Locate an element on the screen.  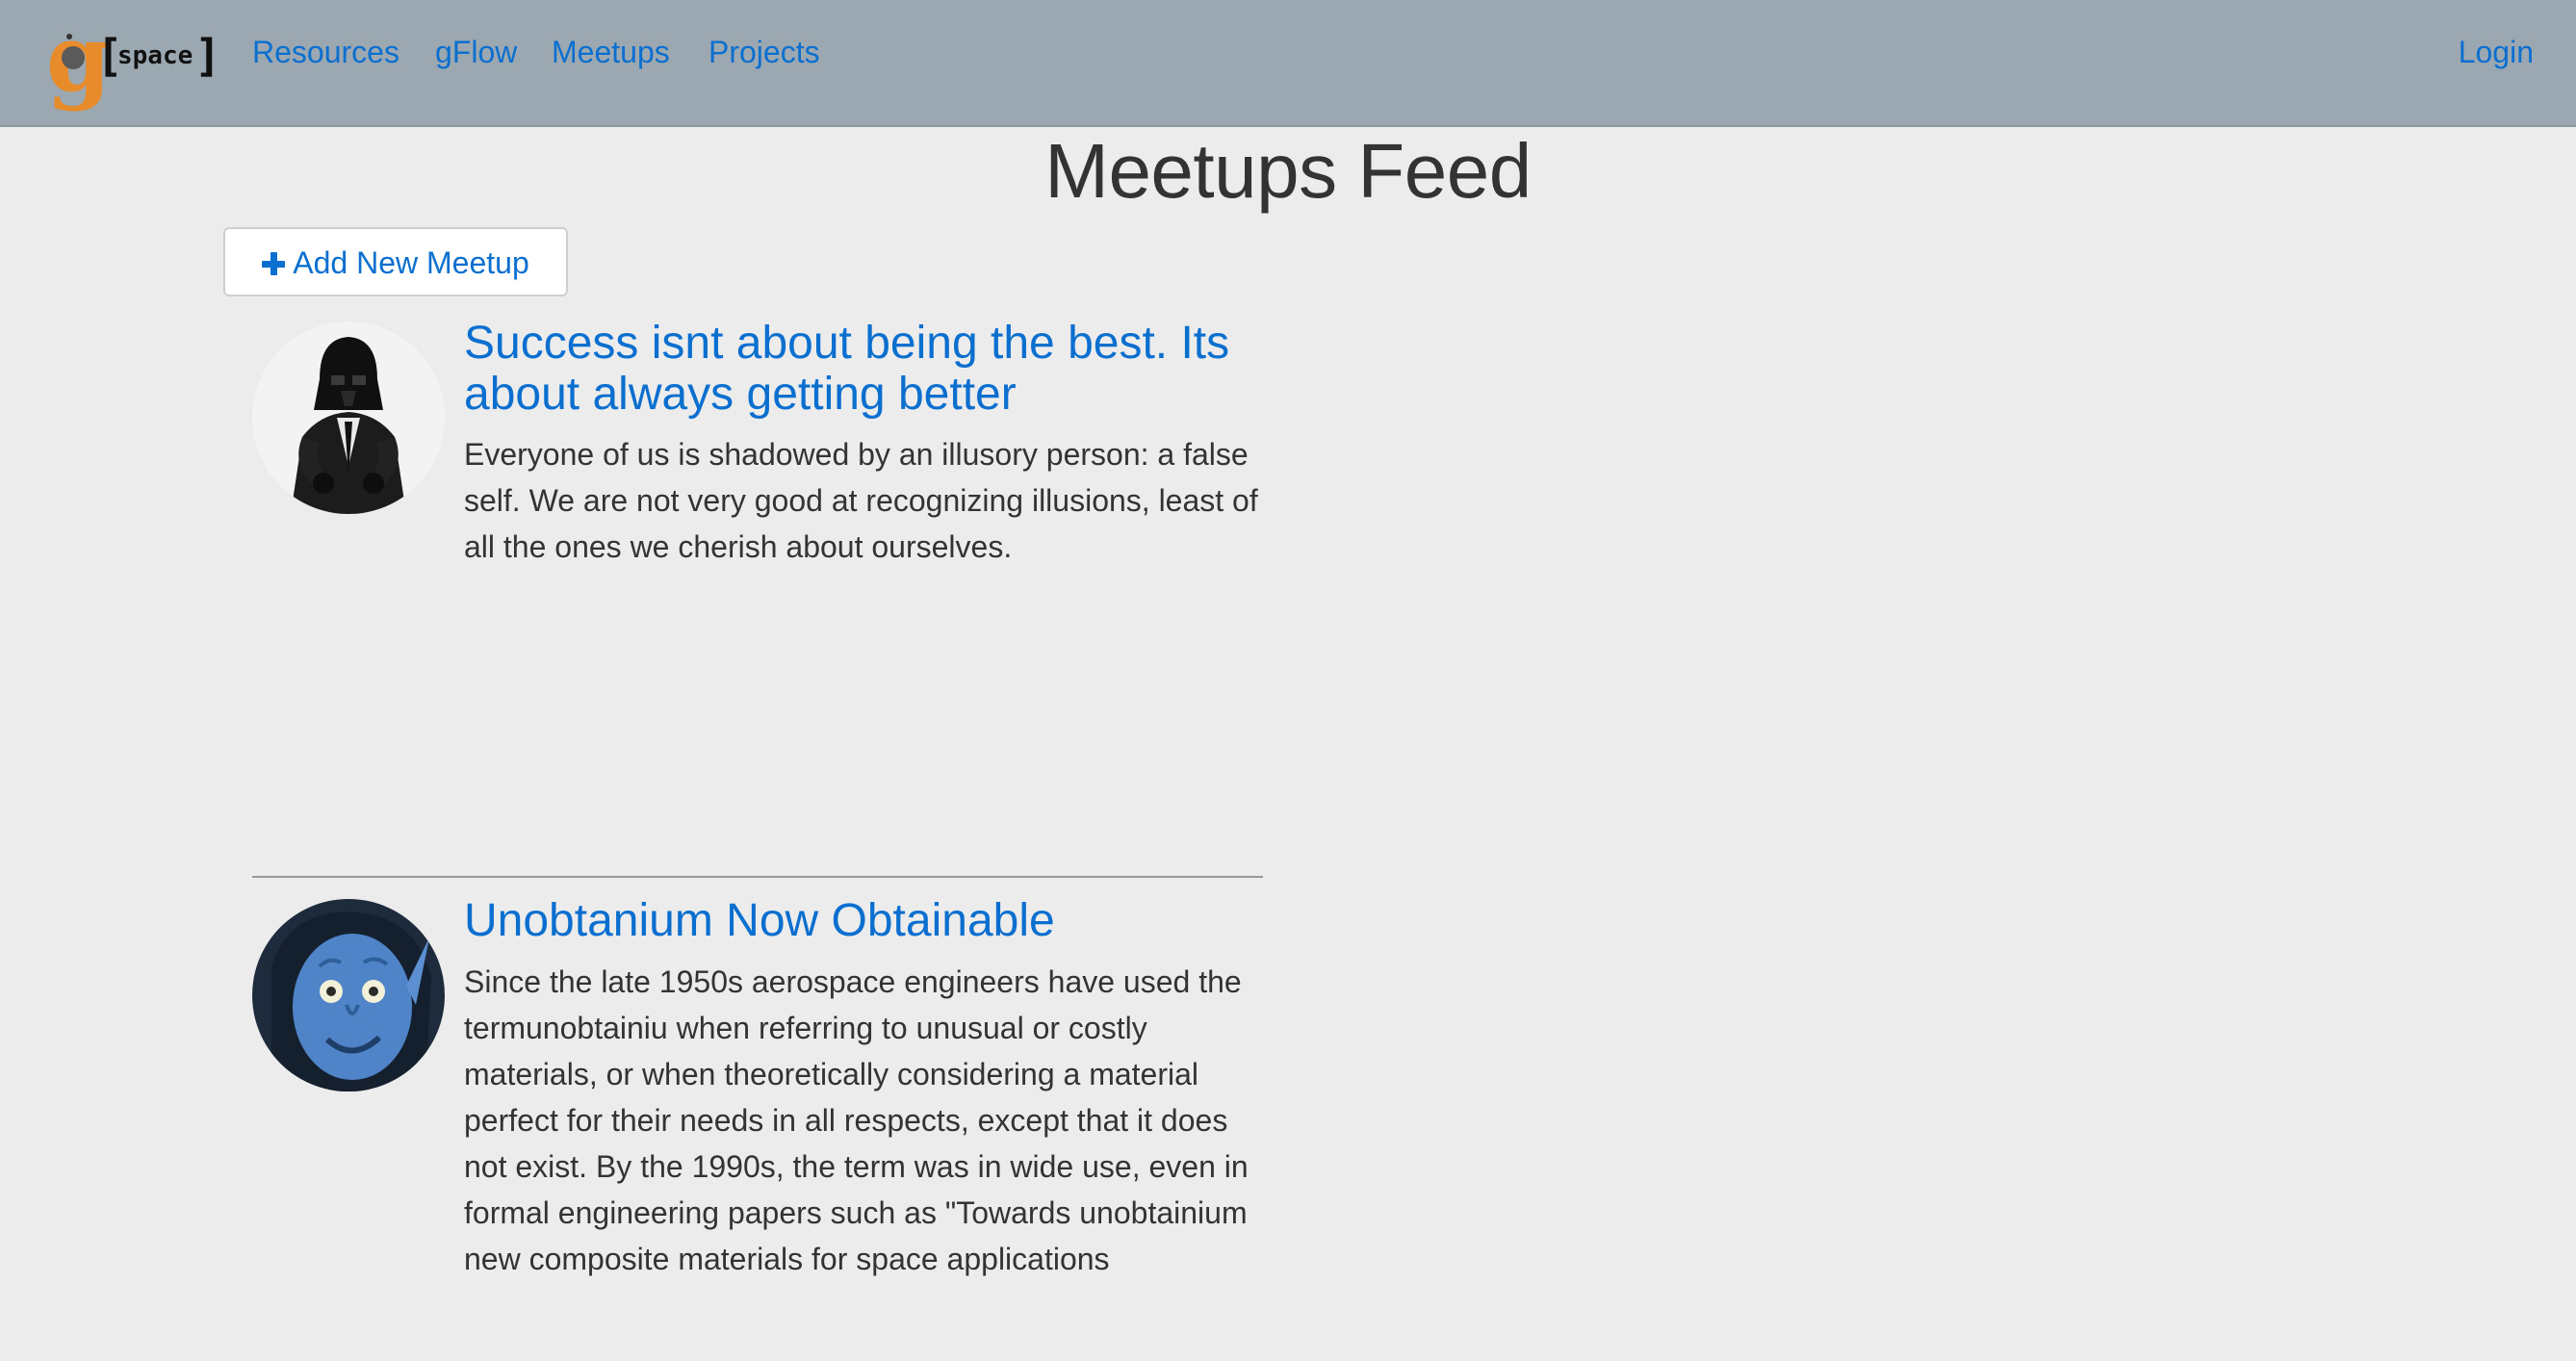
nav-link-gflow: gFlow is located at coordinates (476, 52).